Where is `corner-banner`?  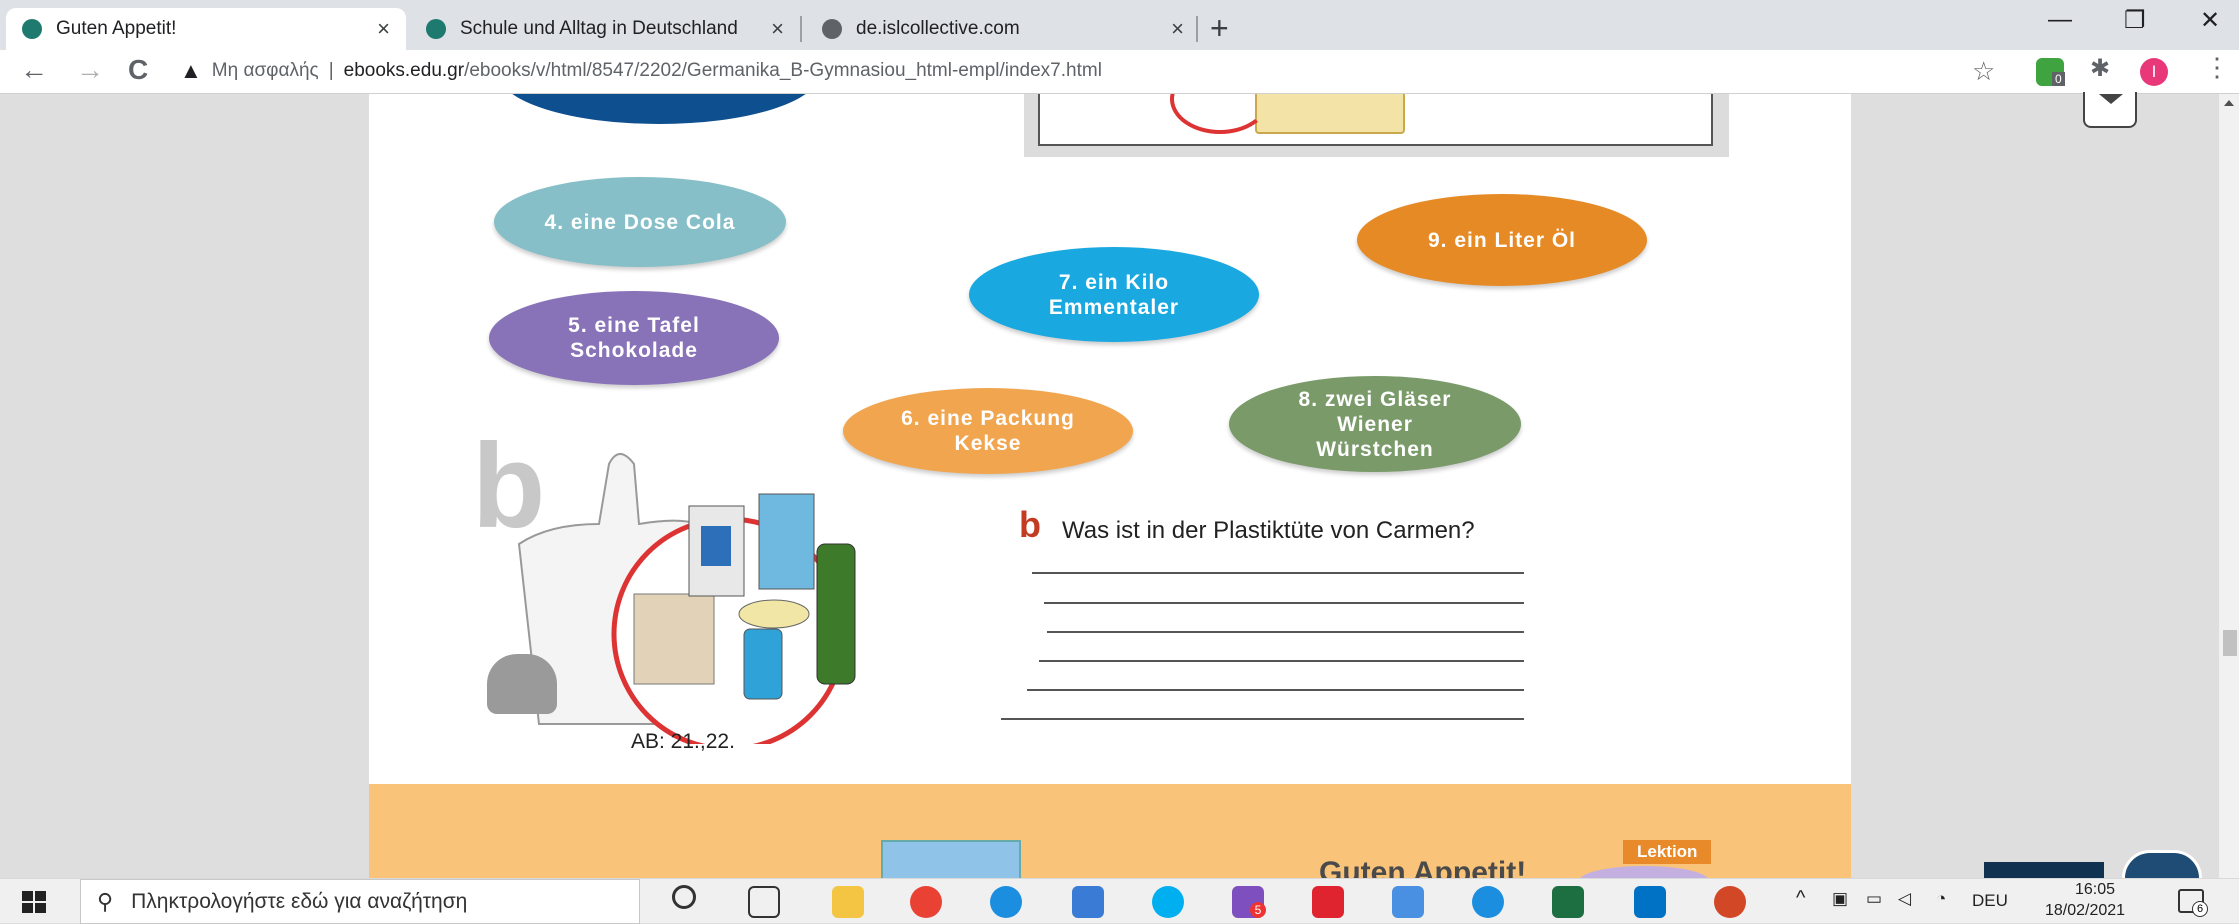 corner-banner is located at coordinates (2044, 870).